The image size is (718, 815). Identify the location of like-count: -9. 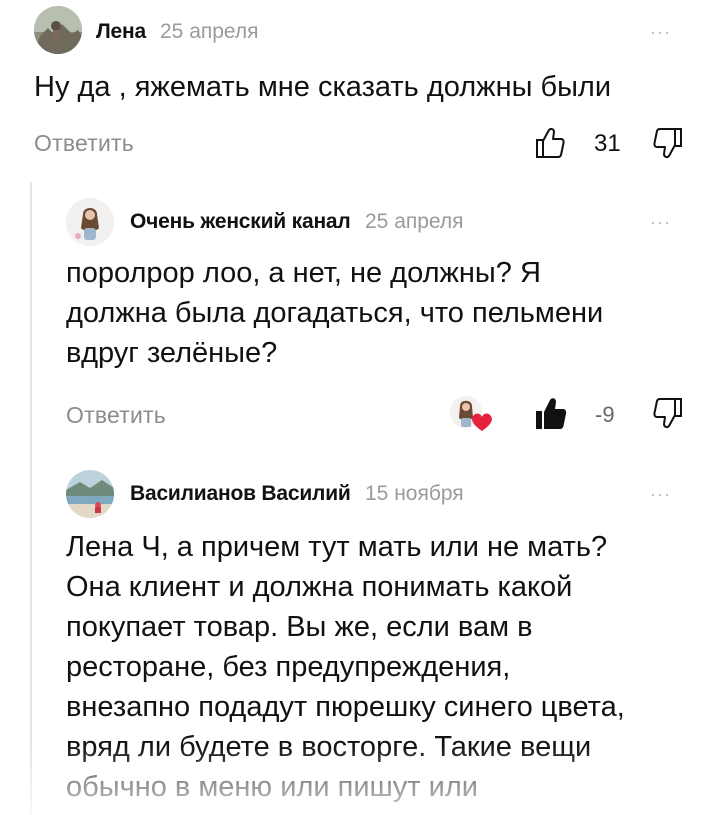
(605, 414).